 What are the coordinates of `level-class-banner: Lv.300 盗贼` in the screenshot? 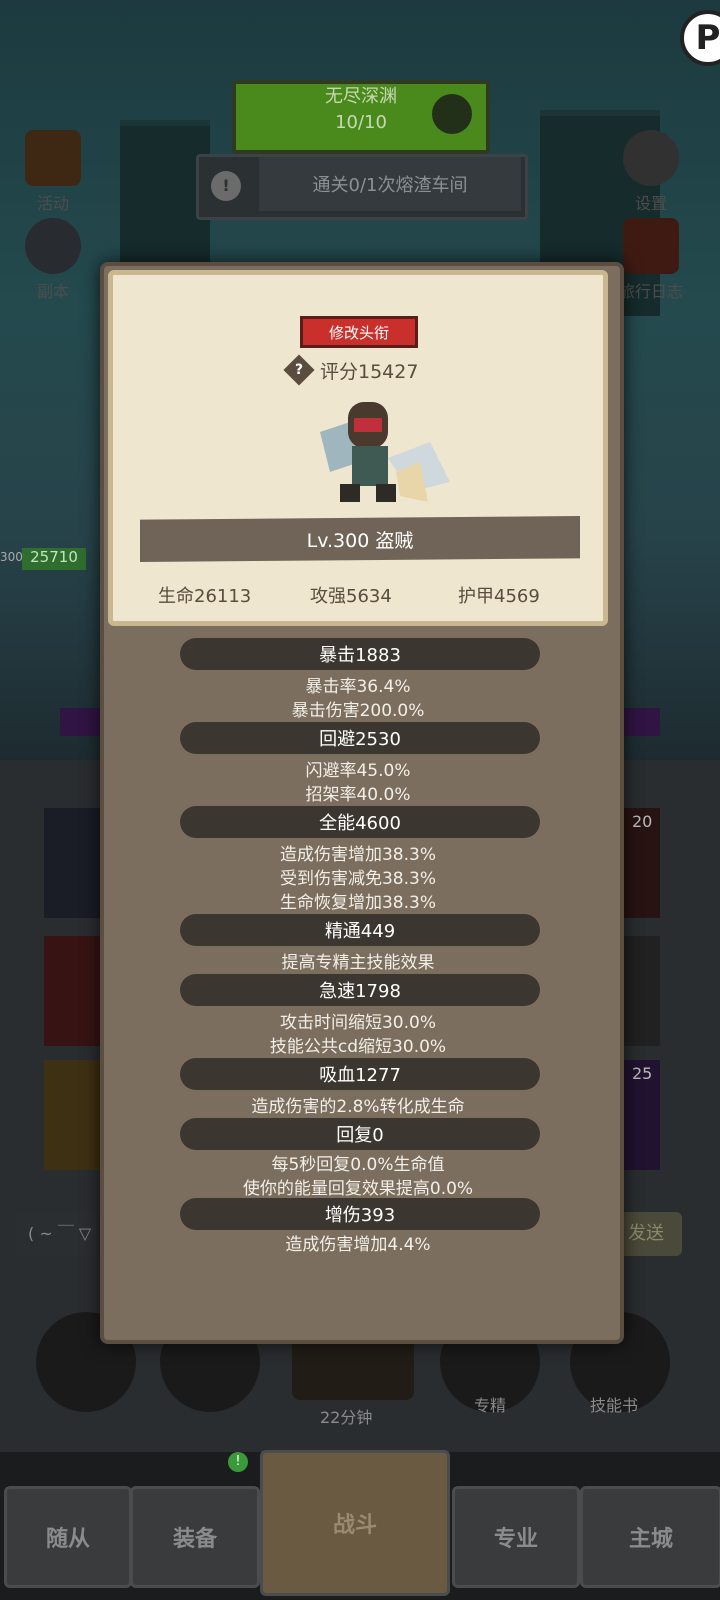 It's located at (360, 539).